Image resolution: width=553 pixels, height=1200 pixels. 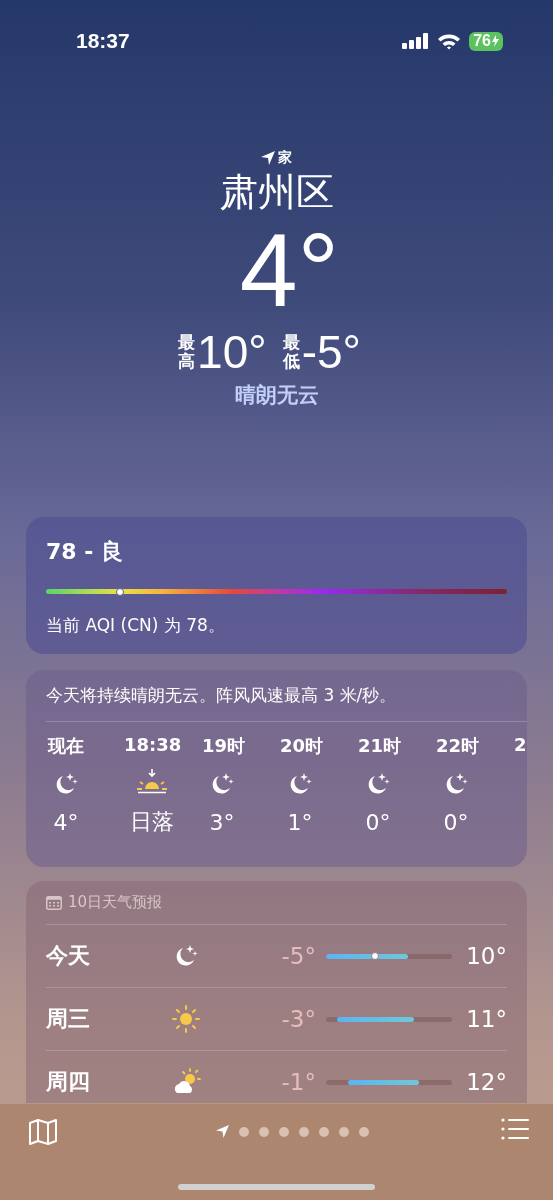 I want to click on weather-condition: 晴朗无云, so click(x=276, y=395).